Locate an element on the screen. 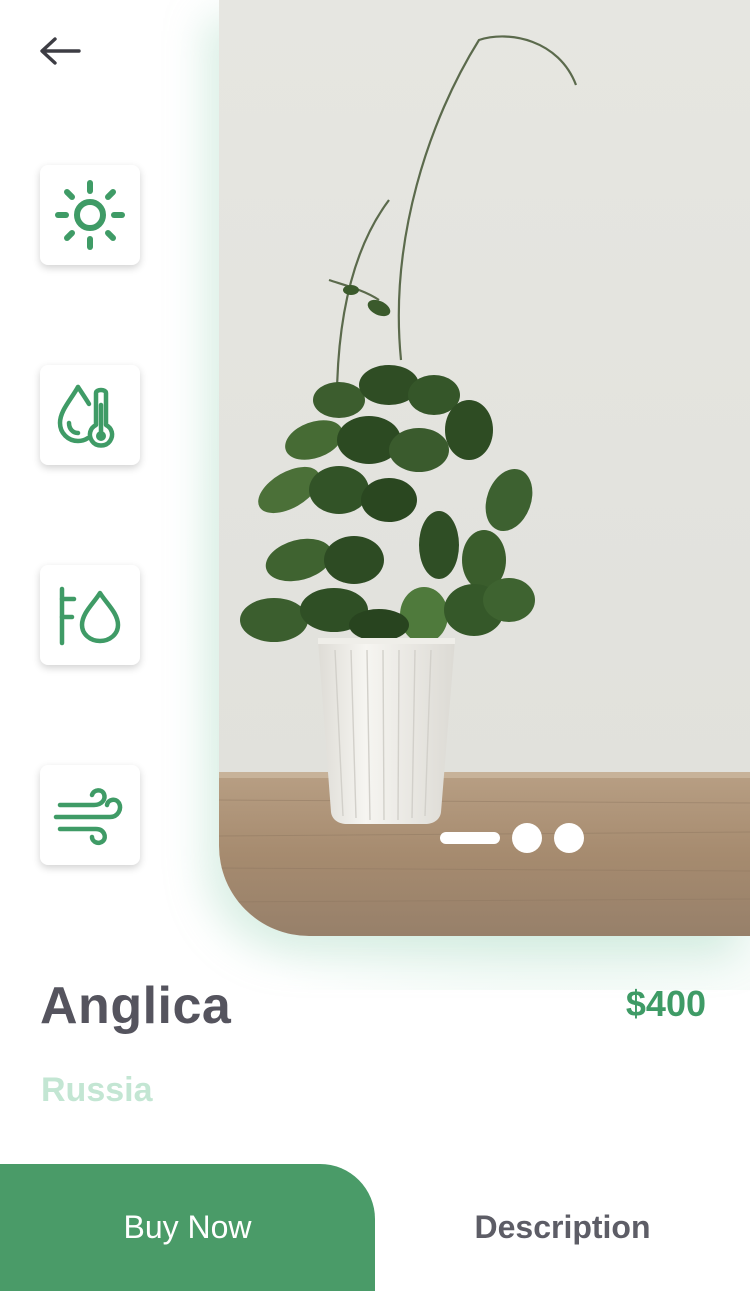 This screenshot has width=750, height=1291. arrow-left-icon is located at coordinates (60, 51).